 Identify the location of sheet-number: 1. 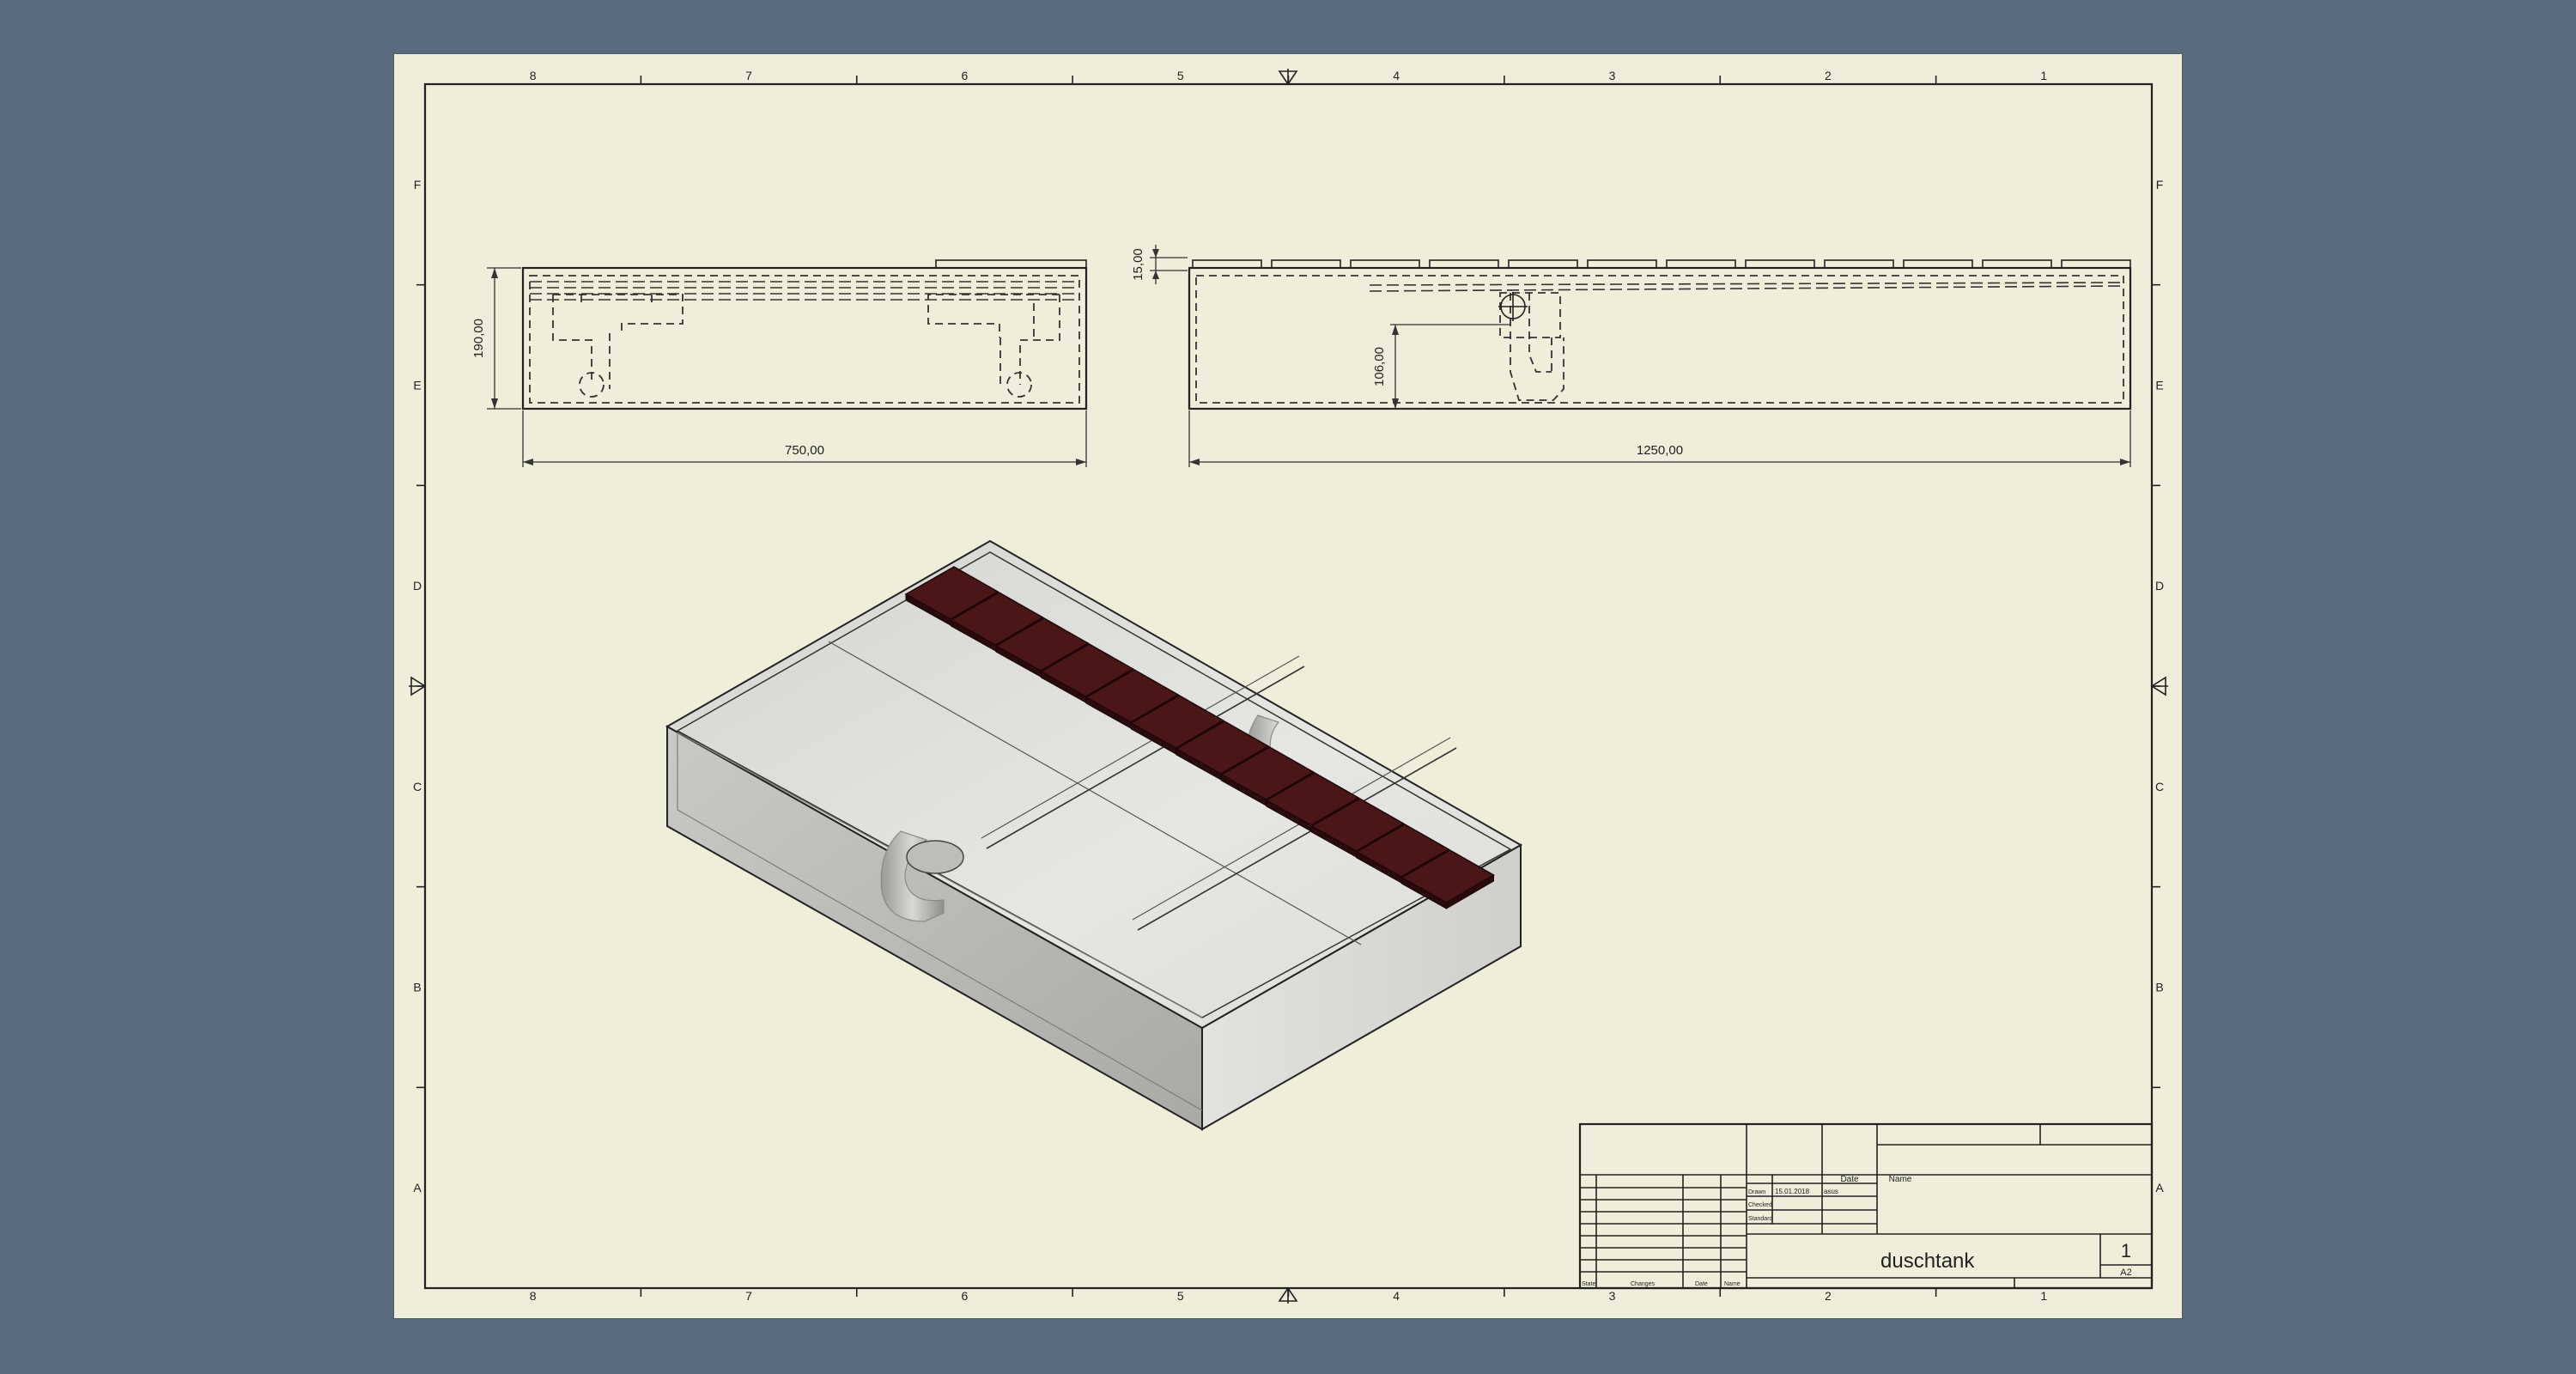
(2126, 1251).